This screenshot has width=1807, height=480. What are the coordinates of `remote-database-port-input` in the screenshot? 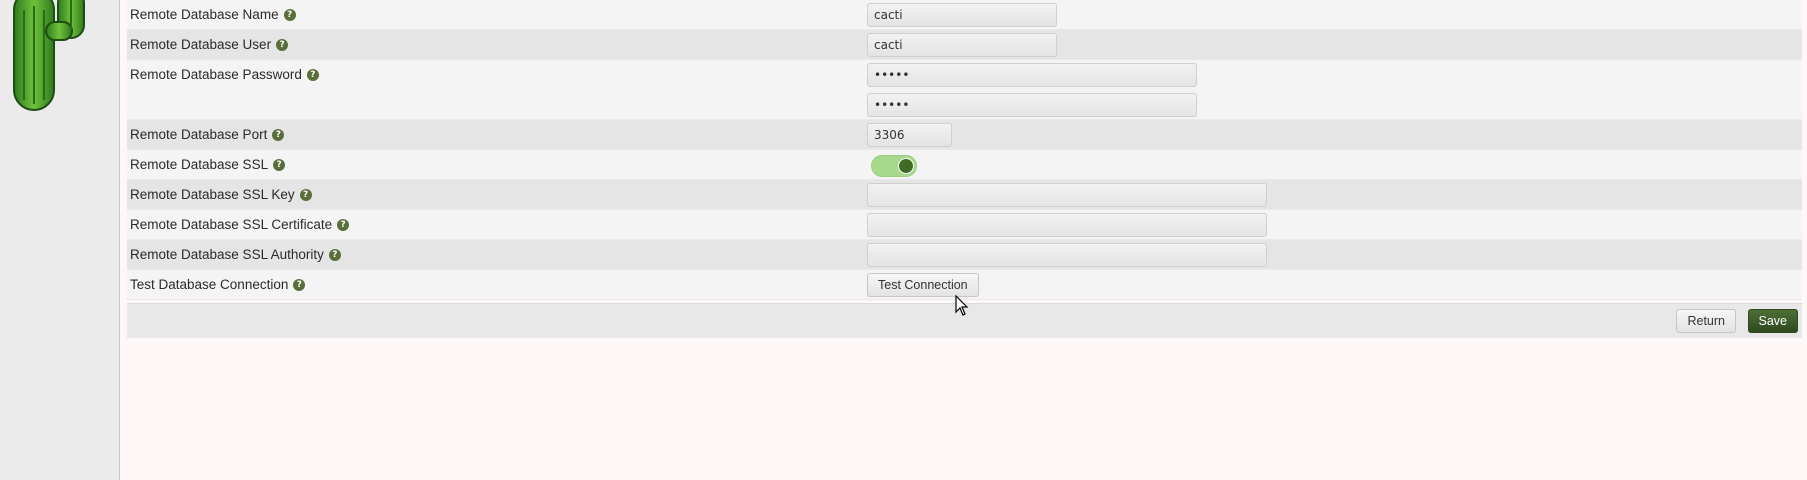 It's located at (909, 135).